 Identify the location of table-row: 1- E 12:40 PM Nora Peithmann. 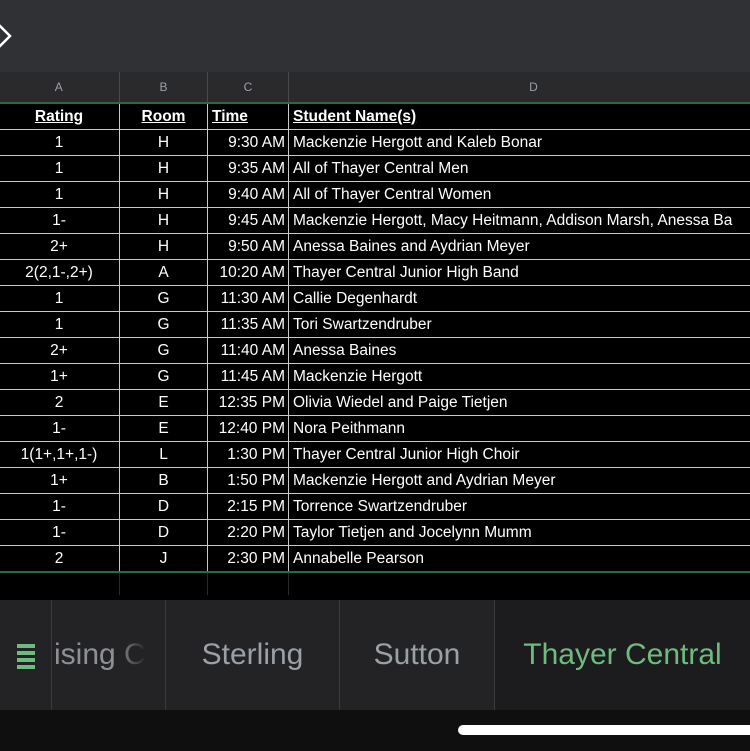
(375, 428).